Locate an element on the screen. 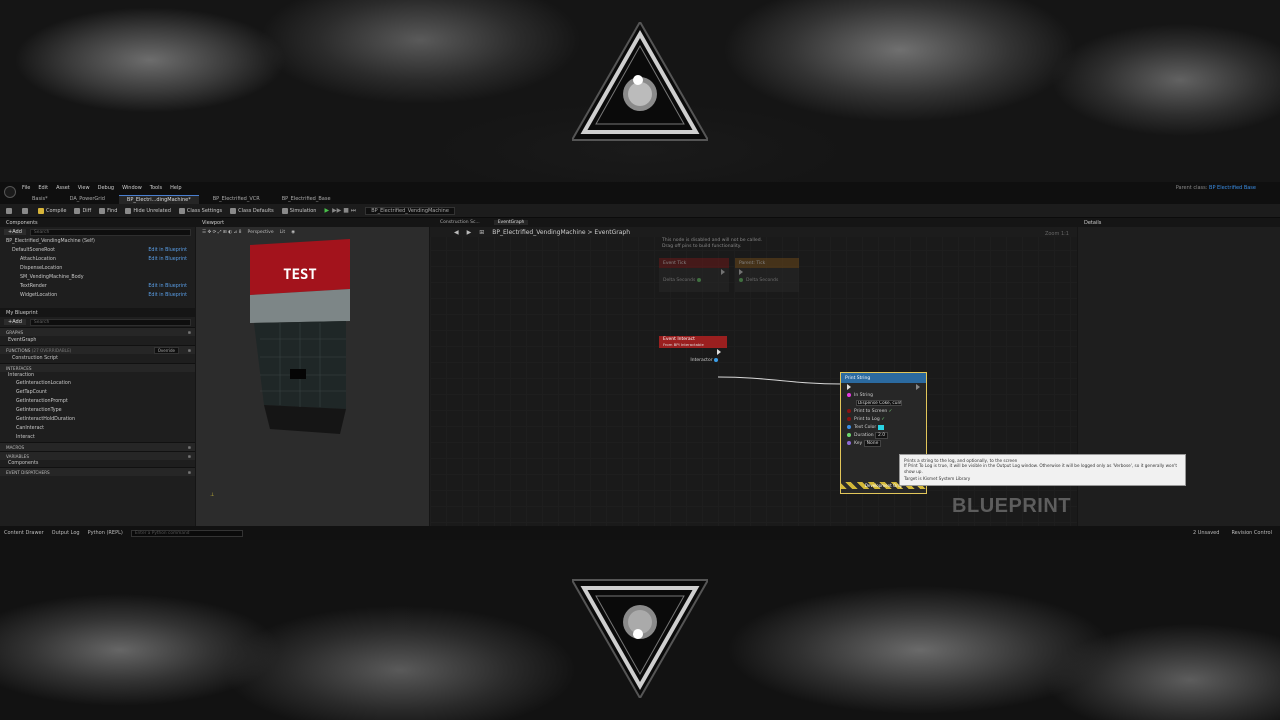 The image size is (1280, 720). my-blueprint-search-input: Search is located at coordinates (110, 322).